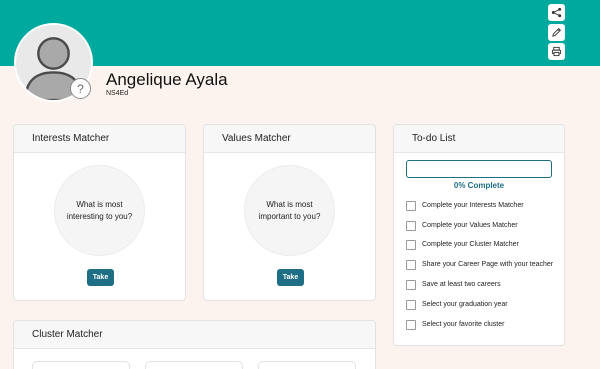  I want to click on profile-code: NS4Ed, so click(117, 93).